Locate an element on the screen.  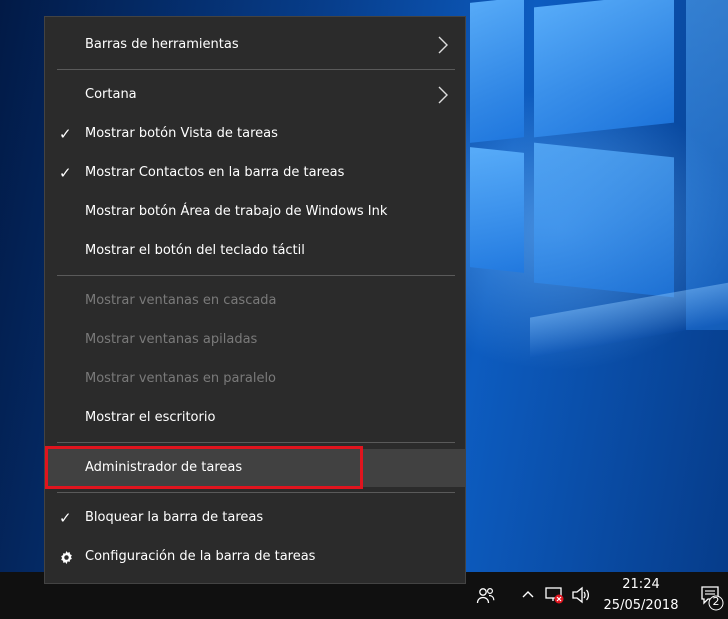
menu-item-cortana: Cortana is located at coordinates (255, 95).